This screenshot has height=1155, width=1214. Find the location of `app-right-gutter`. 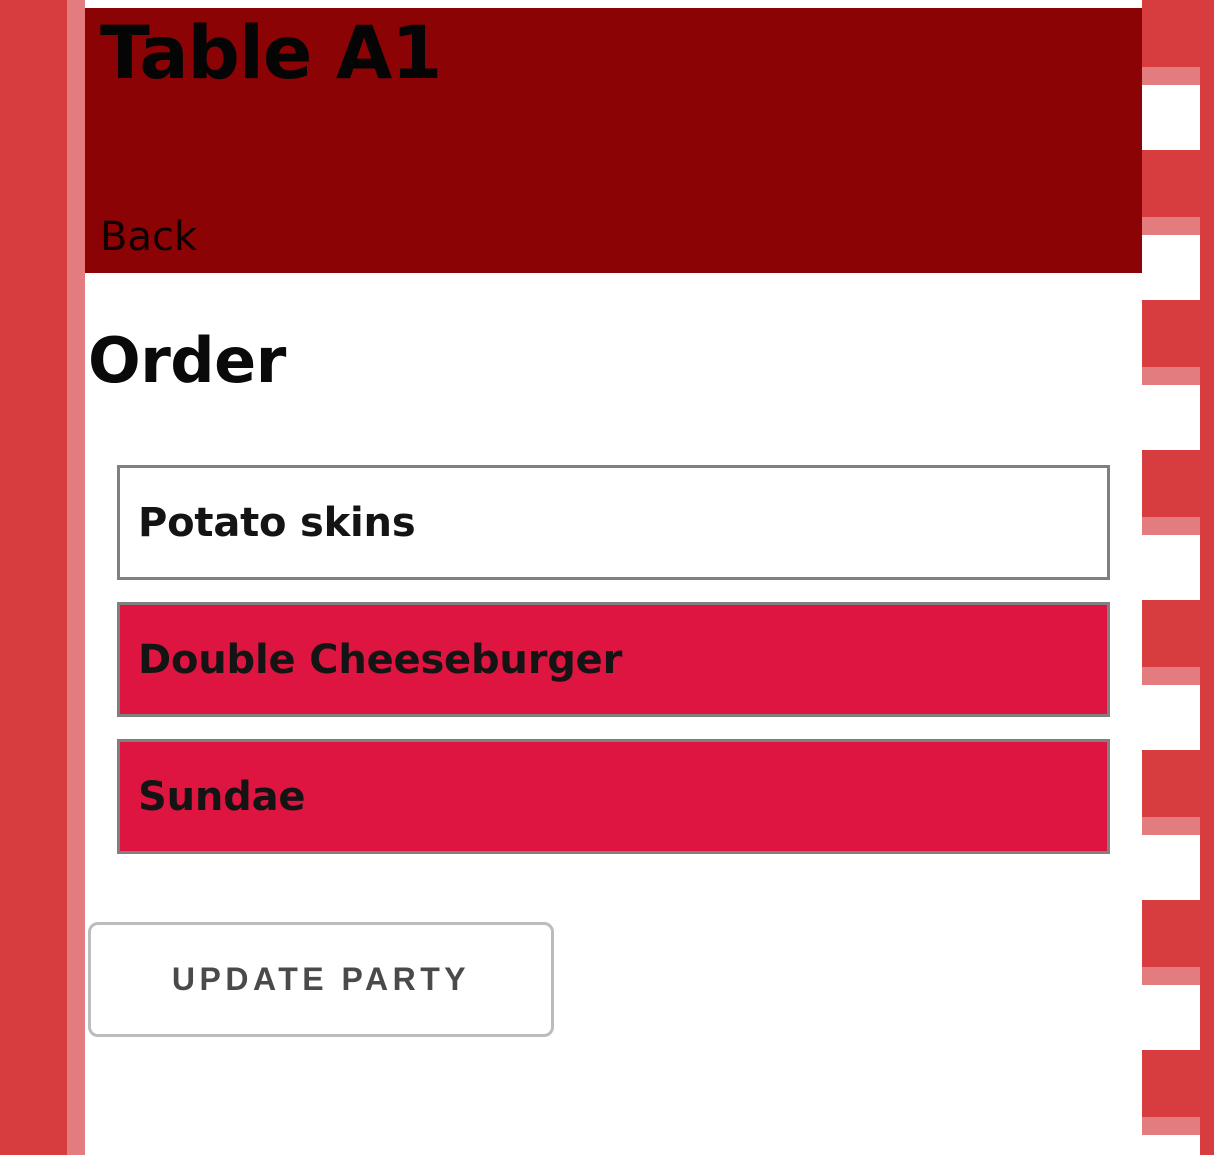

app-right-gutter is located at coordinates (1178, 714).